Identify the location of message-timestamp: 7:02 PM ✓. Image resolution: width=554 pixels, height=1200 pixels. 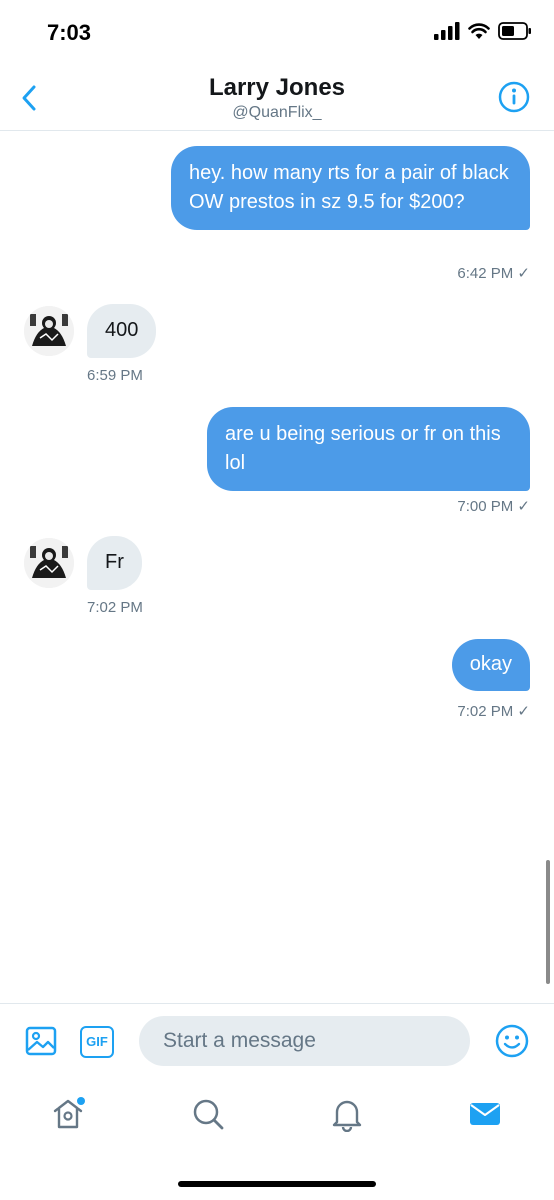
(493, 711).